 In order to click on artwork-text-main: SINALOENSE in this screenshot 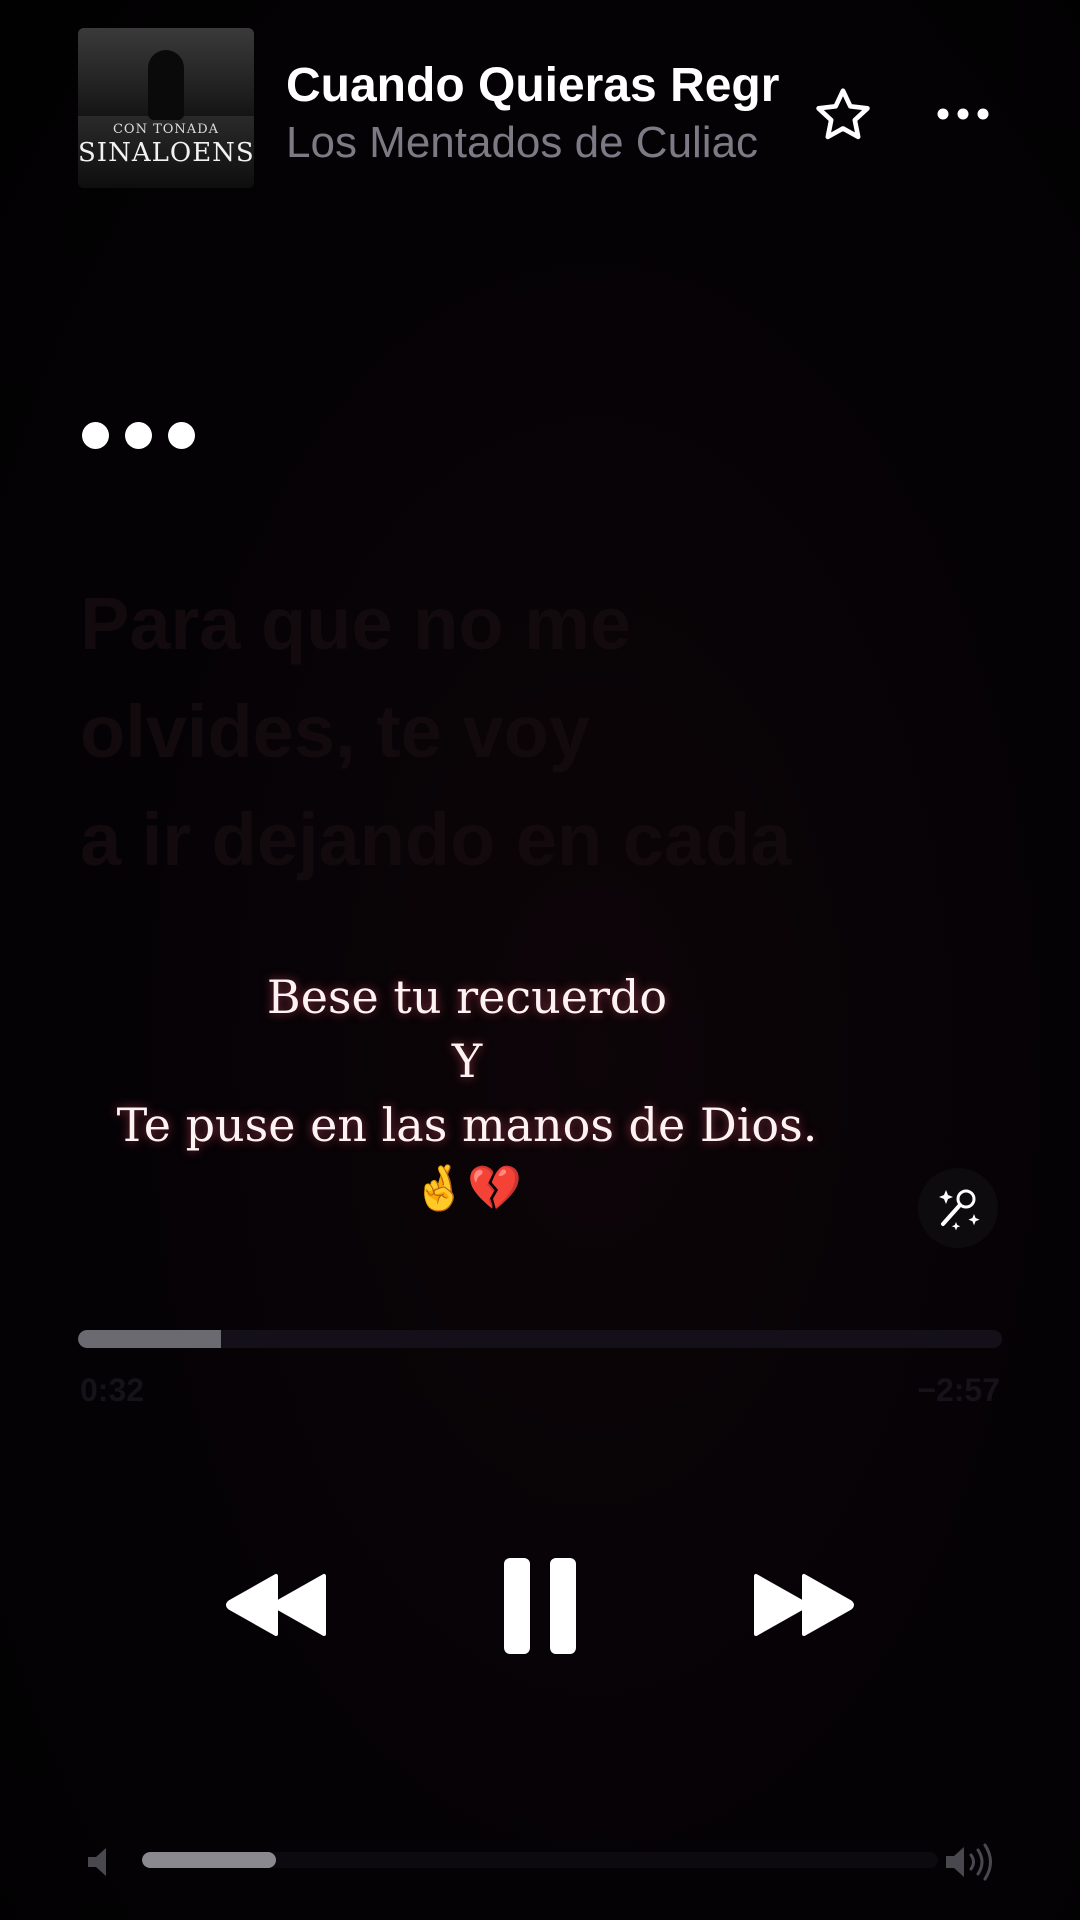, I will do `click(166, 153)`.